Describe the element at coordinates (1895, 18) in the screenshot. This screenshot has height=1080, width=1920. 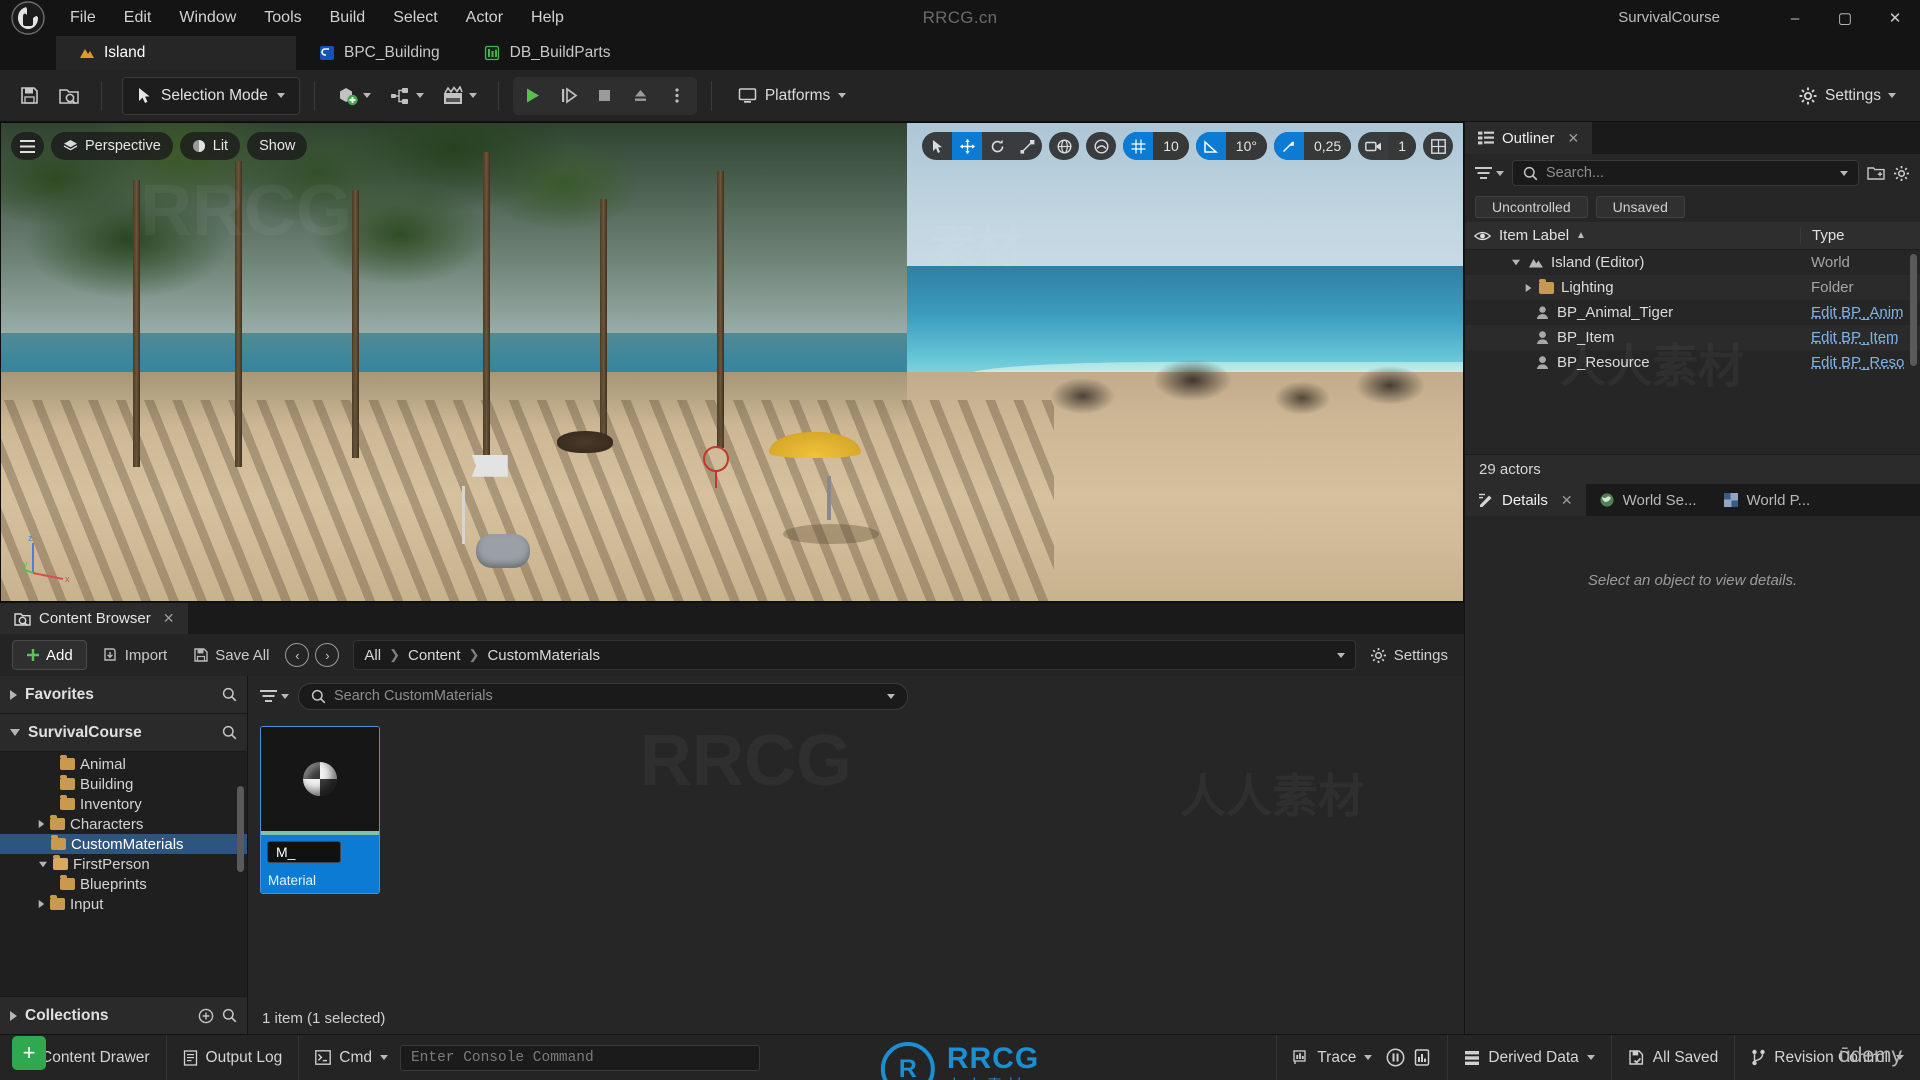
I see `close-button: ✕` at that location.